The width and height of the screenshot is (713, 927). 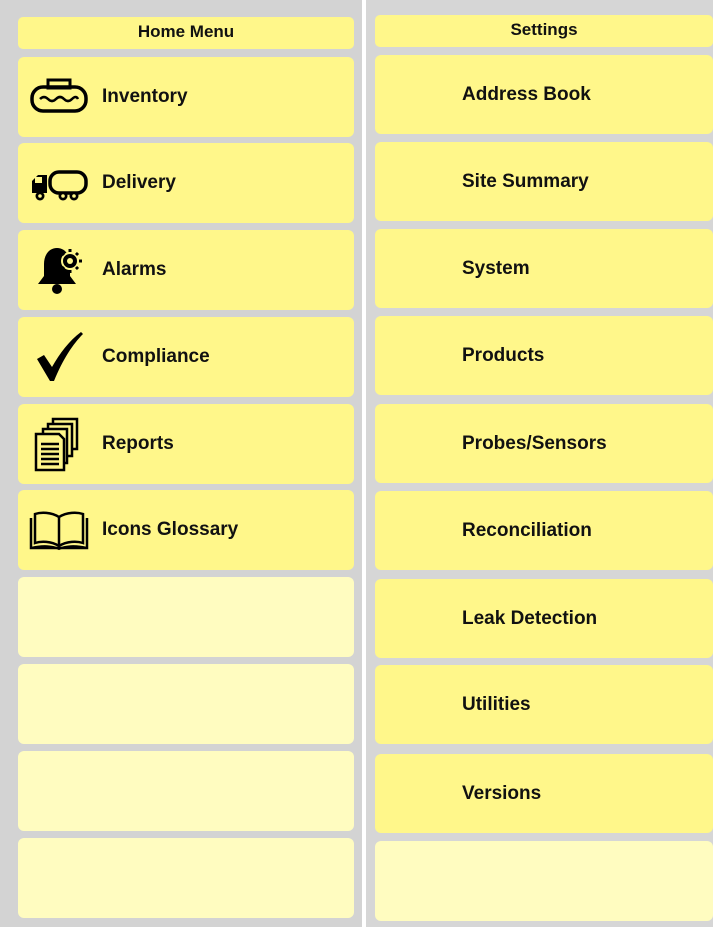 I want to click on reports-stack-icon, so click(x=59, y=444).